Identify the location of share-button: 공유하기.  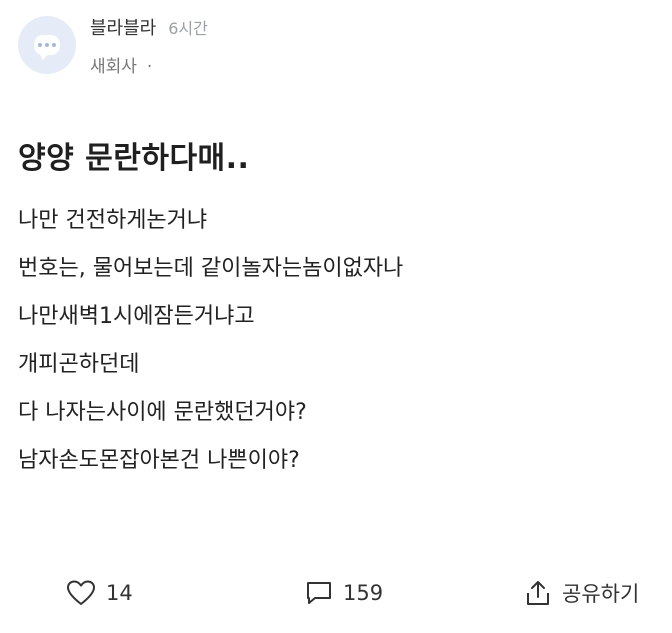
(581, 593).